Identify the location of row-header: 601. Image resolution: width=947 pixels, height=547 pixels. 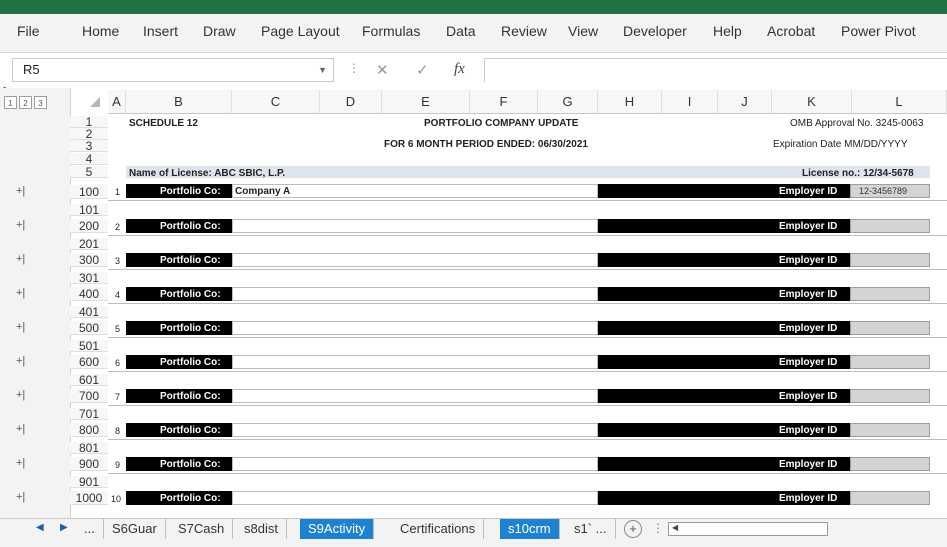
(89, 380).